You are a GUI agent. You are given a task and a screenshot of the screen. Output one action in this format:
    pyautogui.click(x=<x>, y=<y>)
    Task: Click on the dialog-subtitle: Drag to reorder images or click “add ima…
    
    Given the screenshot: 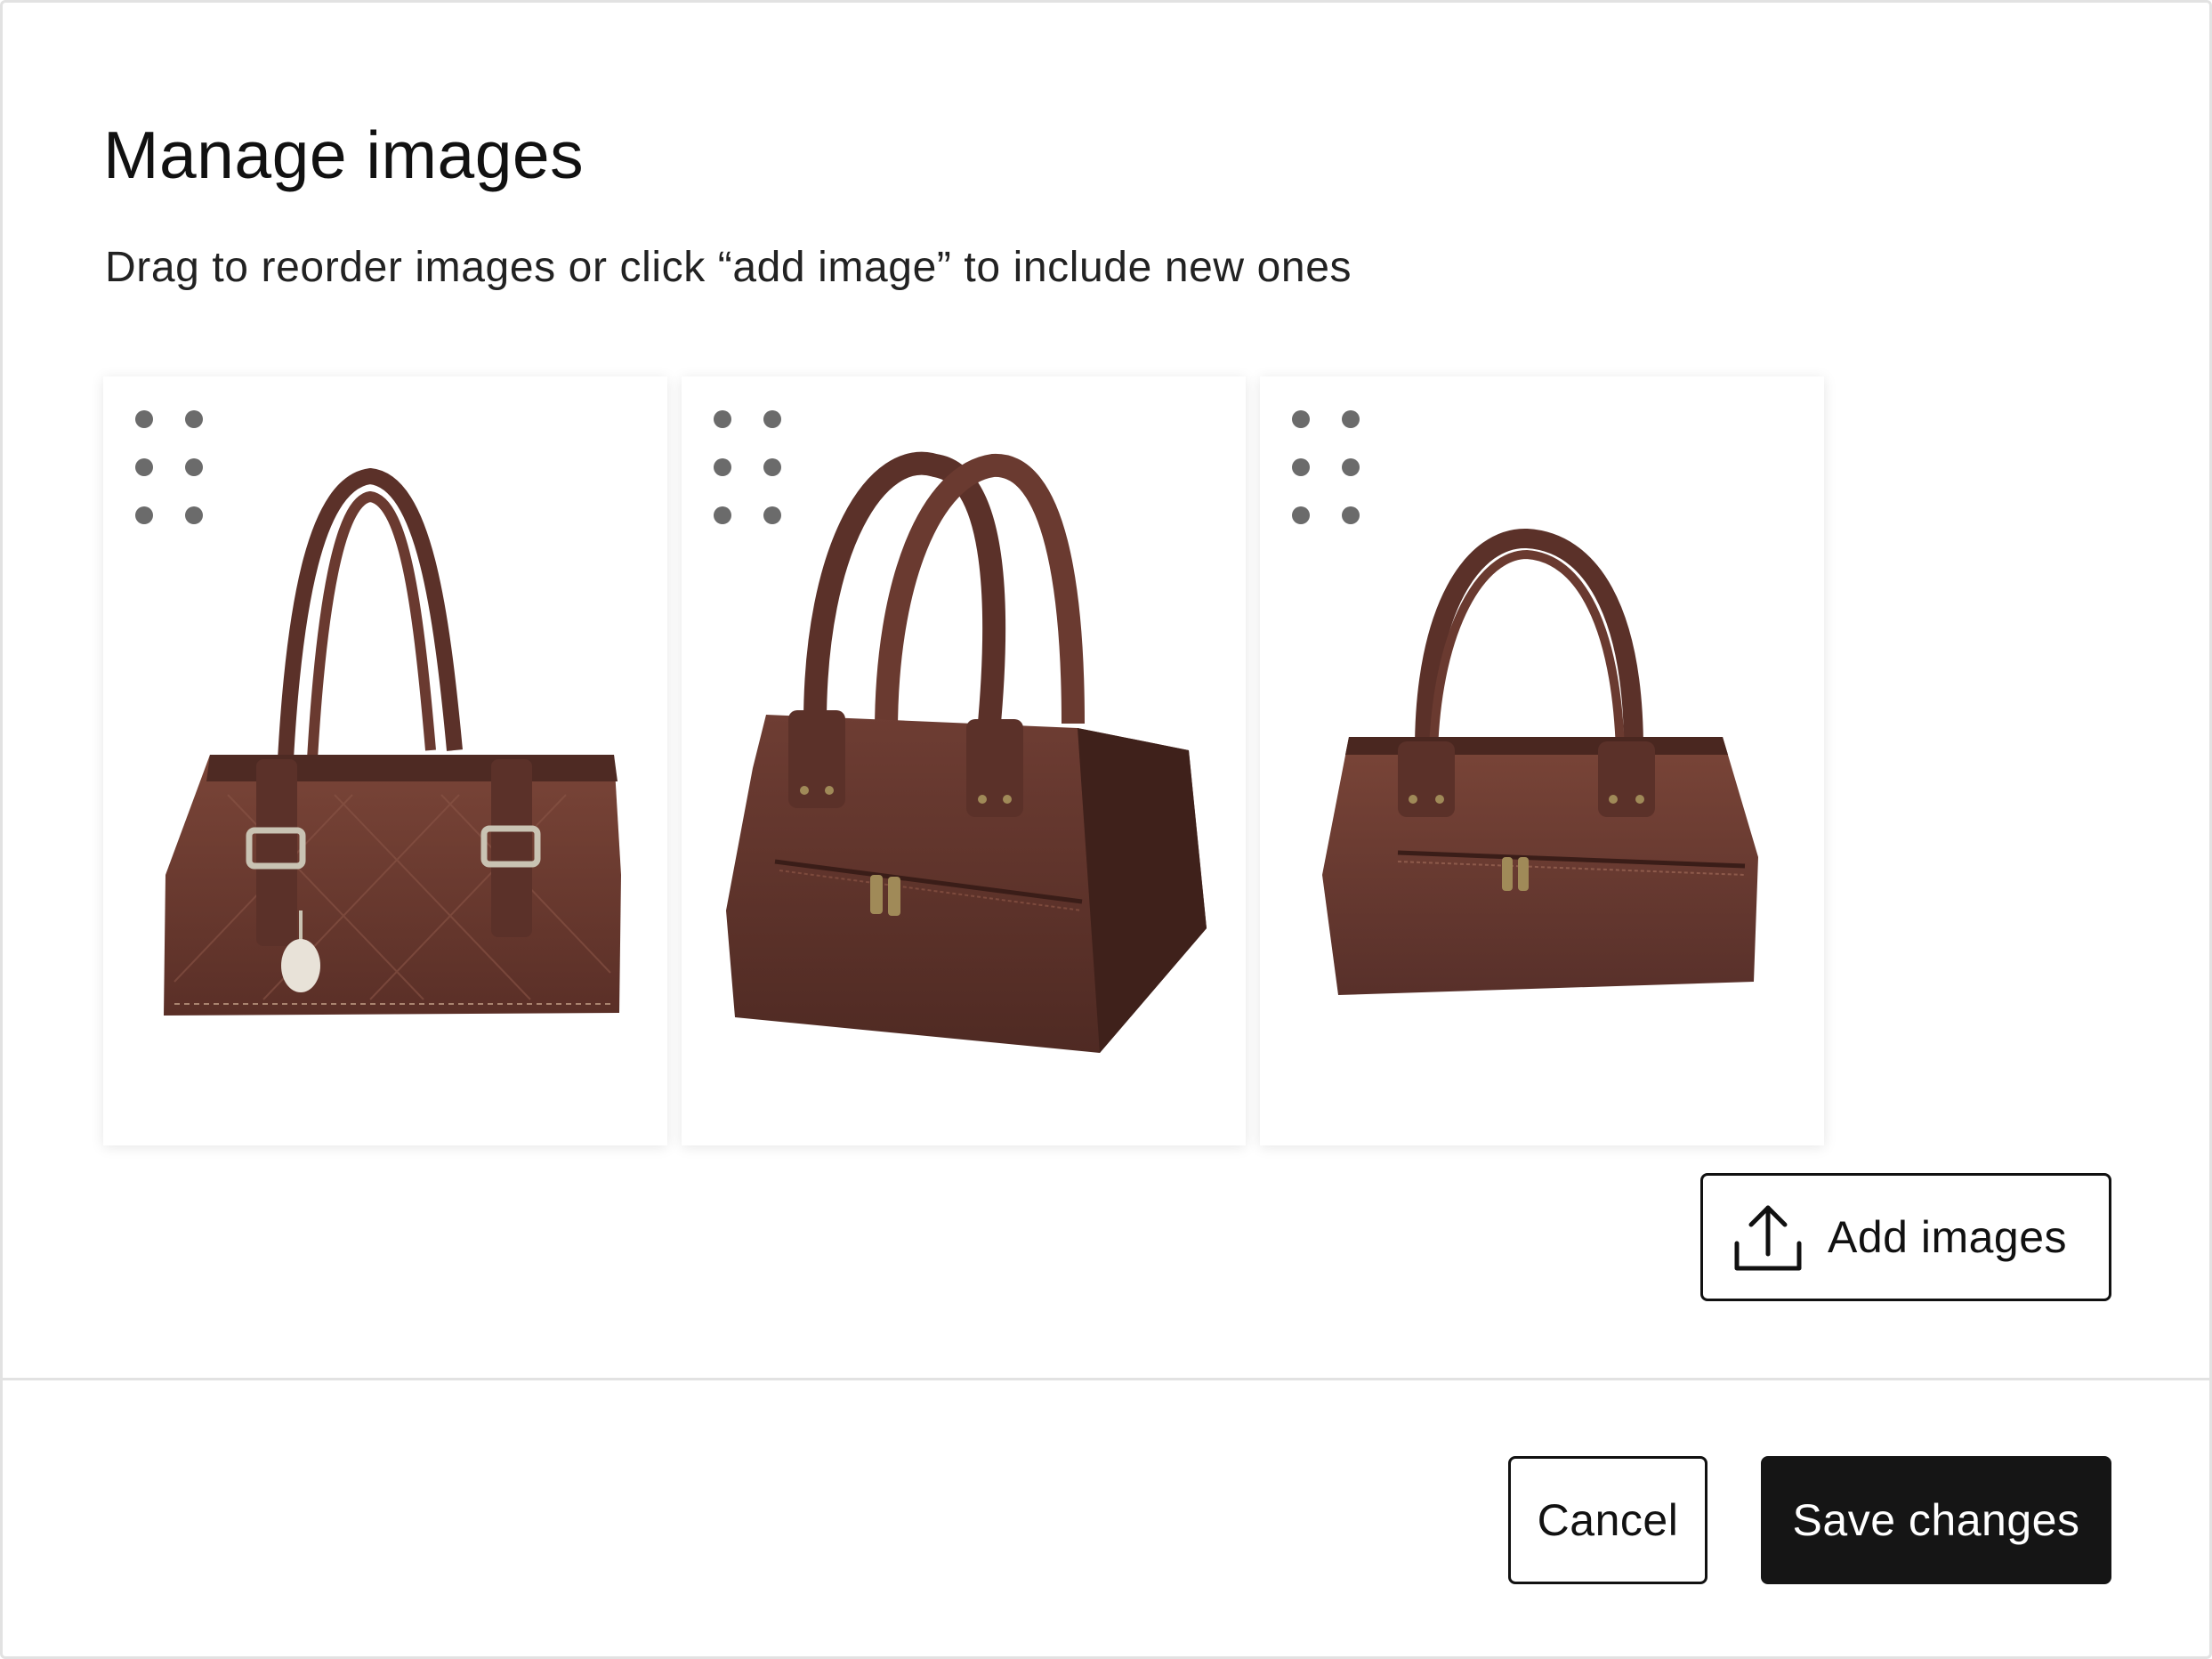 What is the action you would take?
    pyautogui.click(x=729, y=267)
    